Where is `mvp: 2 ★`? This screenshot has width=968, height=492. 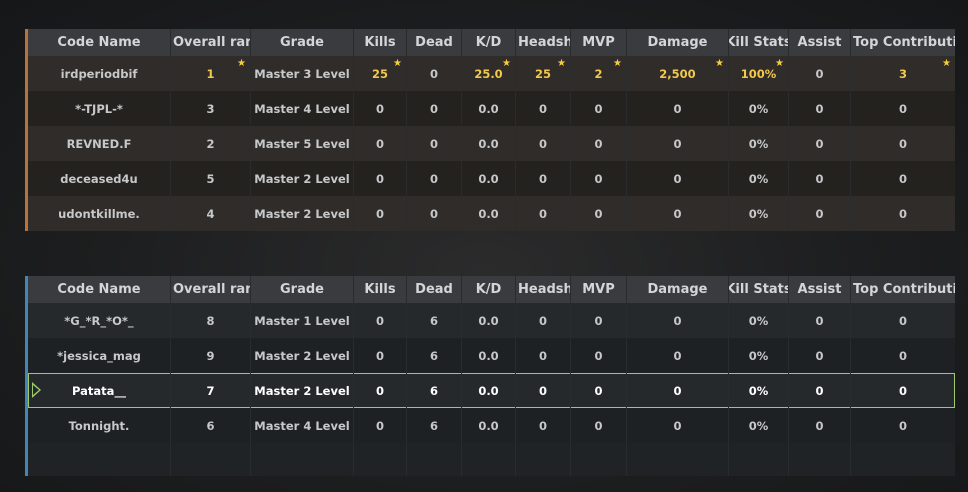 mvp: 2 ★ is located at coordinates (599, 73).